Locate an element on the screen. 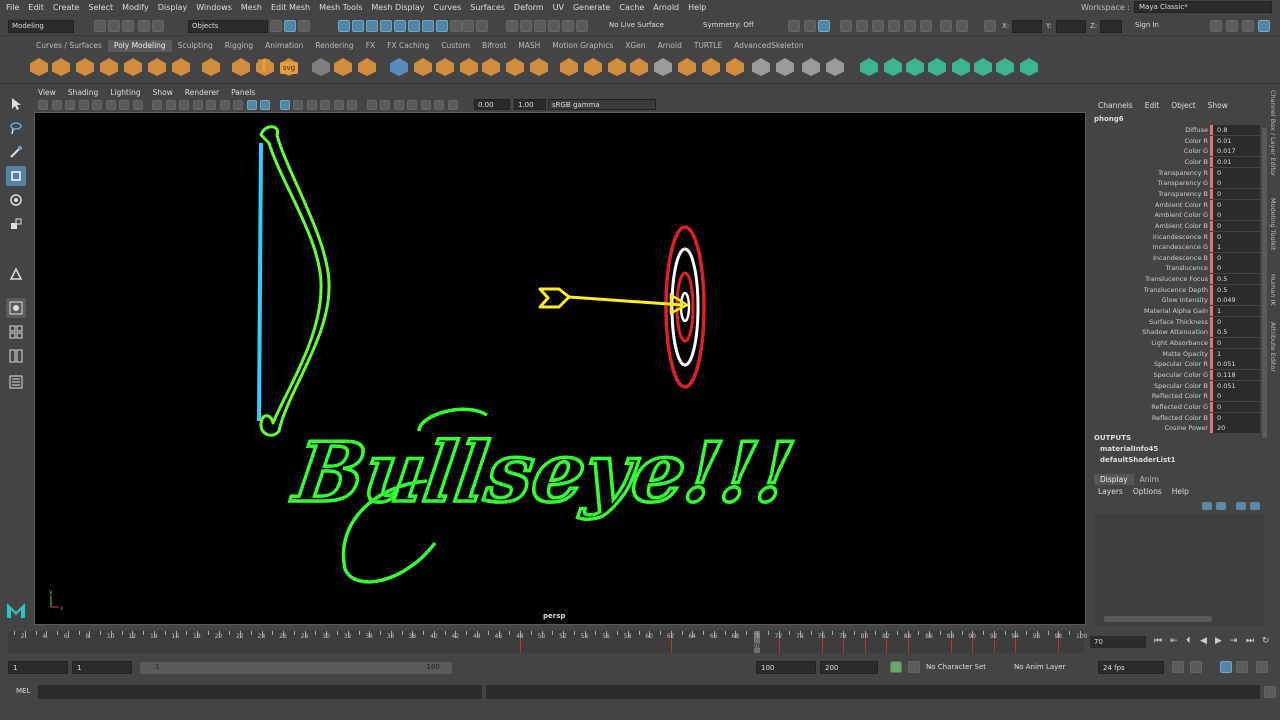  shelf-tab: MASH is located at coordinates (529, 46).